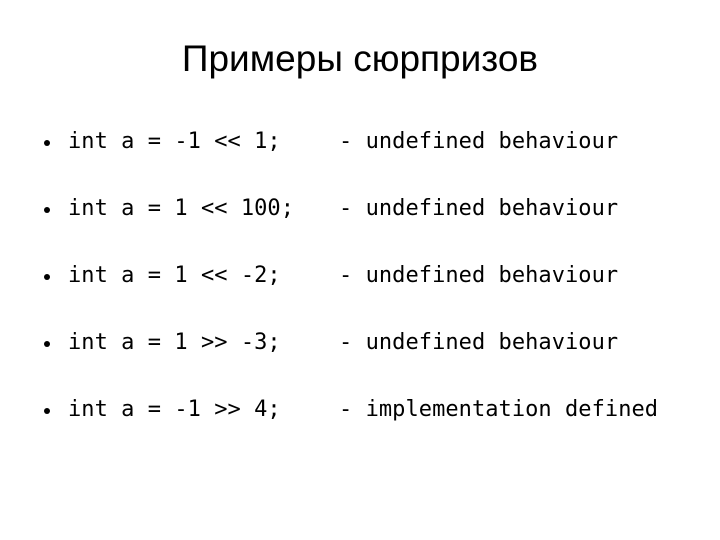  I want to click on behaviour-note: - implementation defined, so click(499, 409).